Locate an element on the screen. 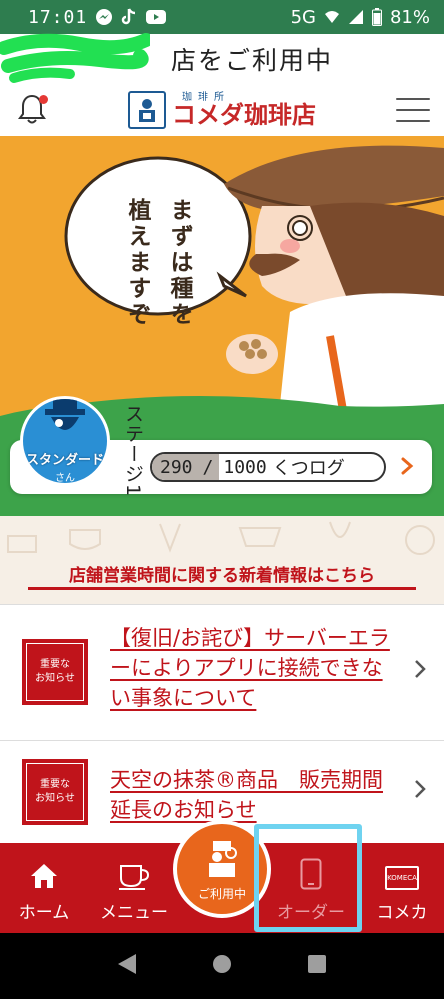 The width and height of the screenshot is (444, 999). rank-label: スタンダード is located at coordinates (64, 460).